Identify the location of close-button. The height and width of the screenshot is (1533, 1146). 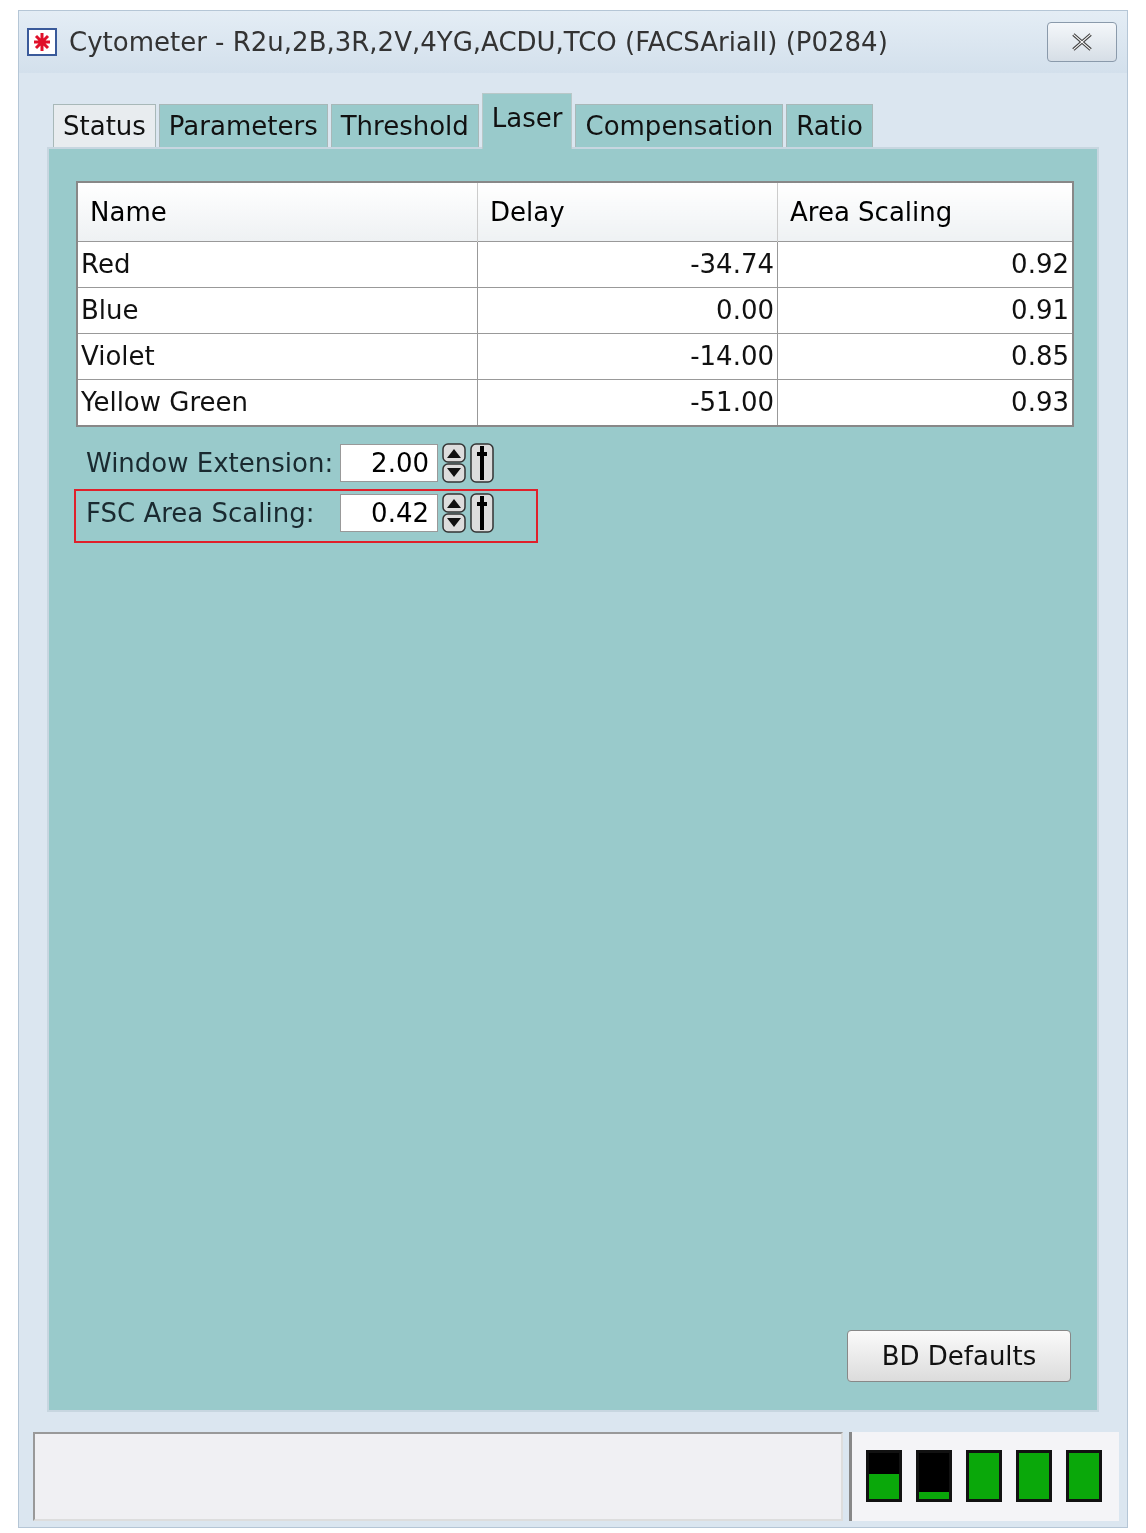
(1082, 41).